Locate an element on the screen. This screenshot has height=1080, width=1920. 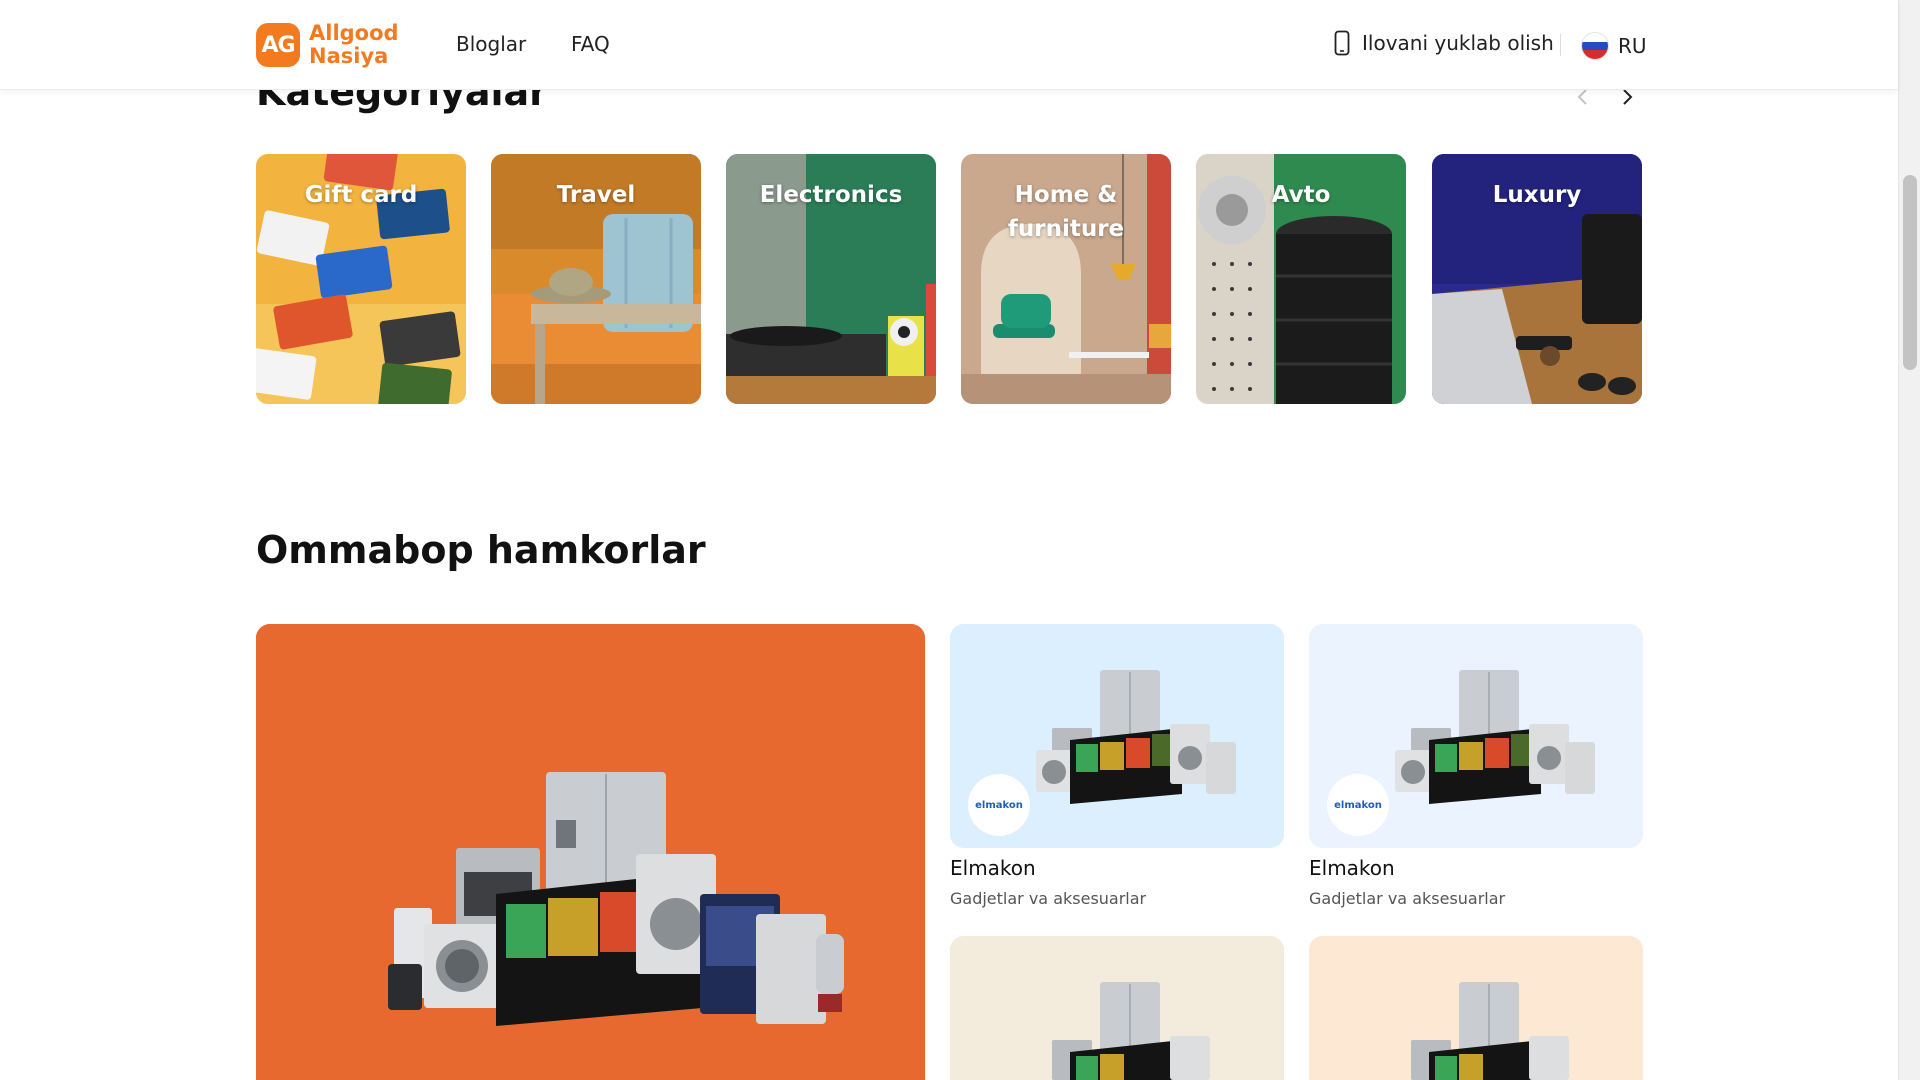
category-card-avto: Avto is located at coordinates (1301, 279).